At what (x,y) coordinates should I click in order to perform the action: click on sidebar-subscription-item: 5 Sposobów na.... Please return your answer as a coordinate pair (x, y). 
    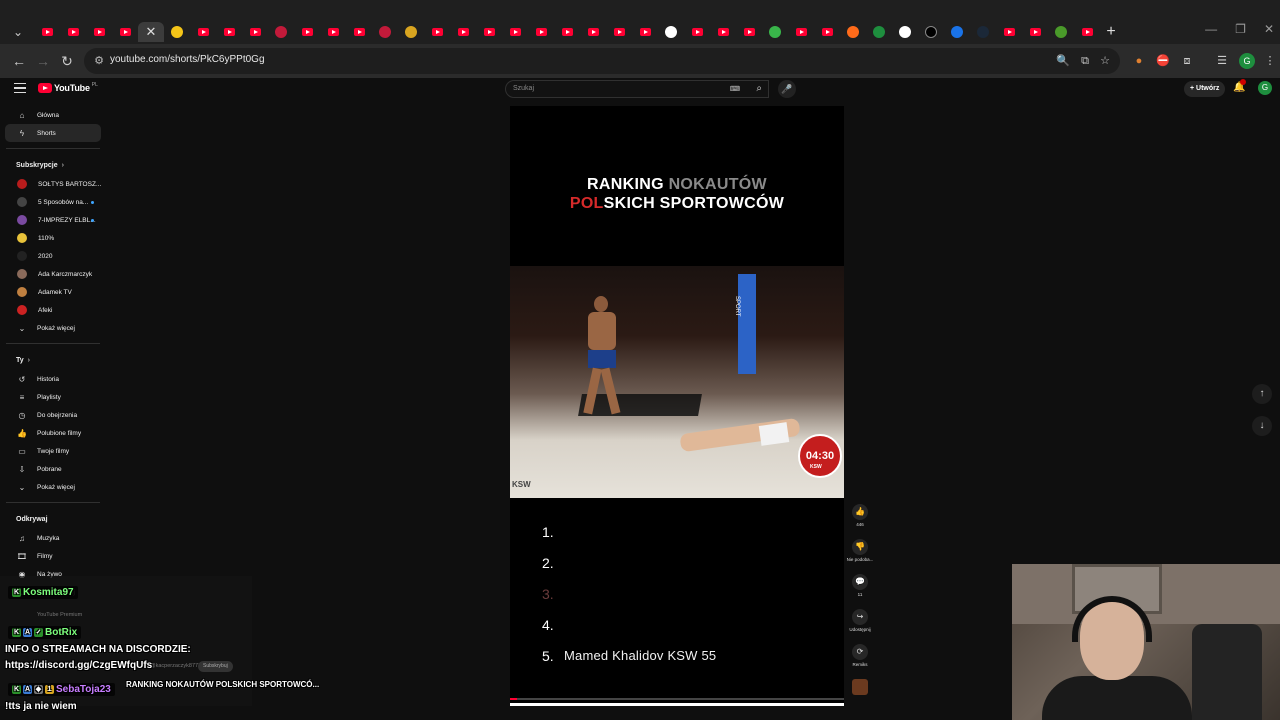
    Looking at the image, I should click on (53, 202).